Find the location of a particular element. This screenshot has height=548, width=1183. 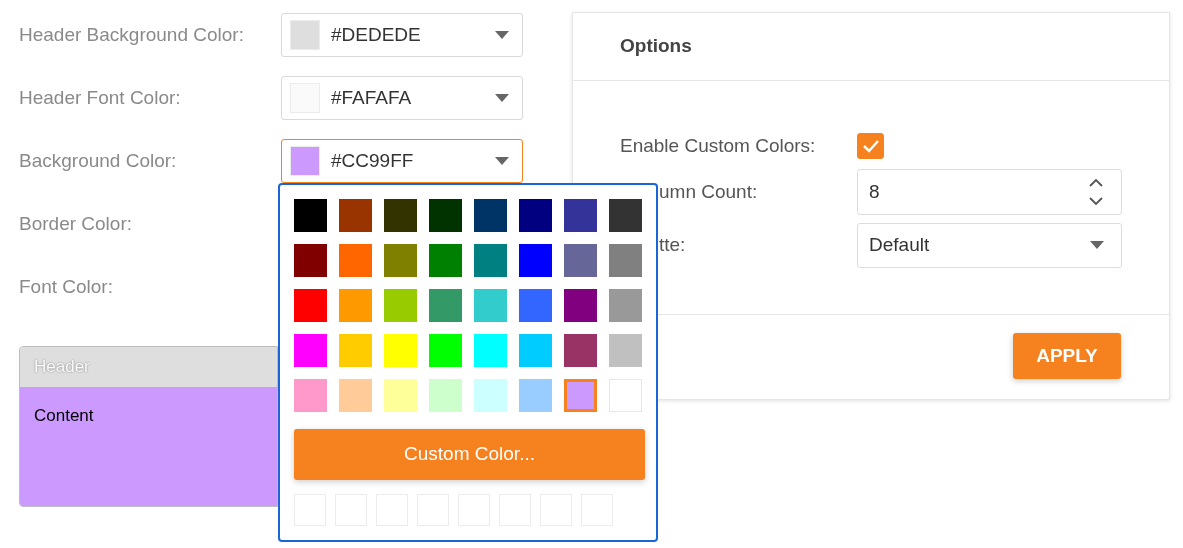

panel-title: Options is located at coordinates (656, 46).